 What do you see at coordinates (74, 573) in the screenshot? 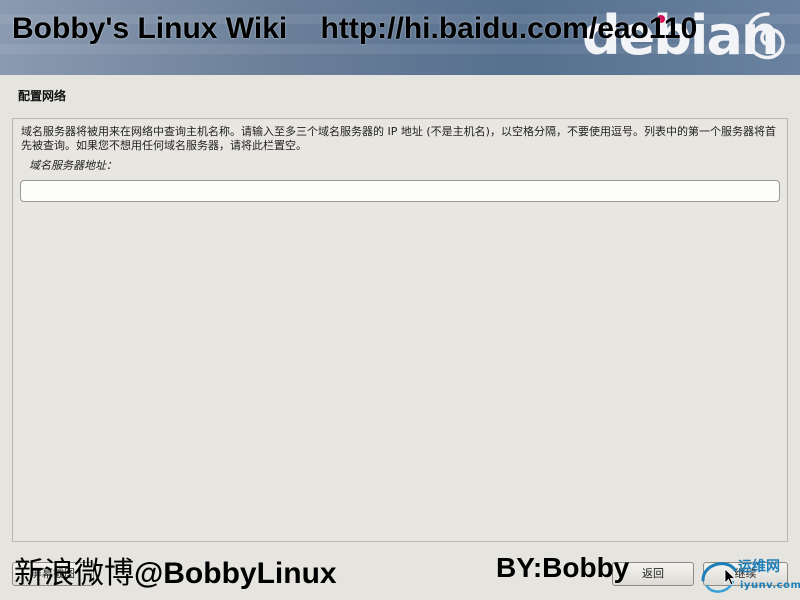
I see `weibo-label: 新浪微博` at bounding box center [74, 573].